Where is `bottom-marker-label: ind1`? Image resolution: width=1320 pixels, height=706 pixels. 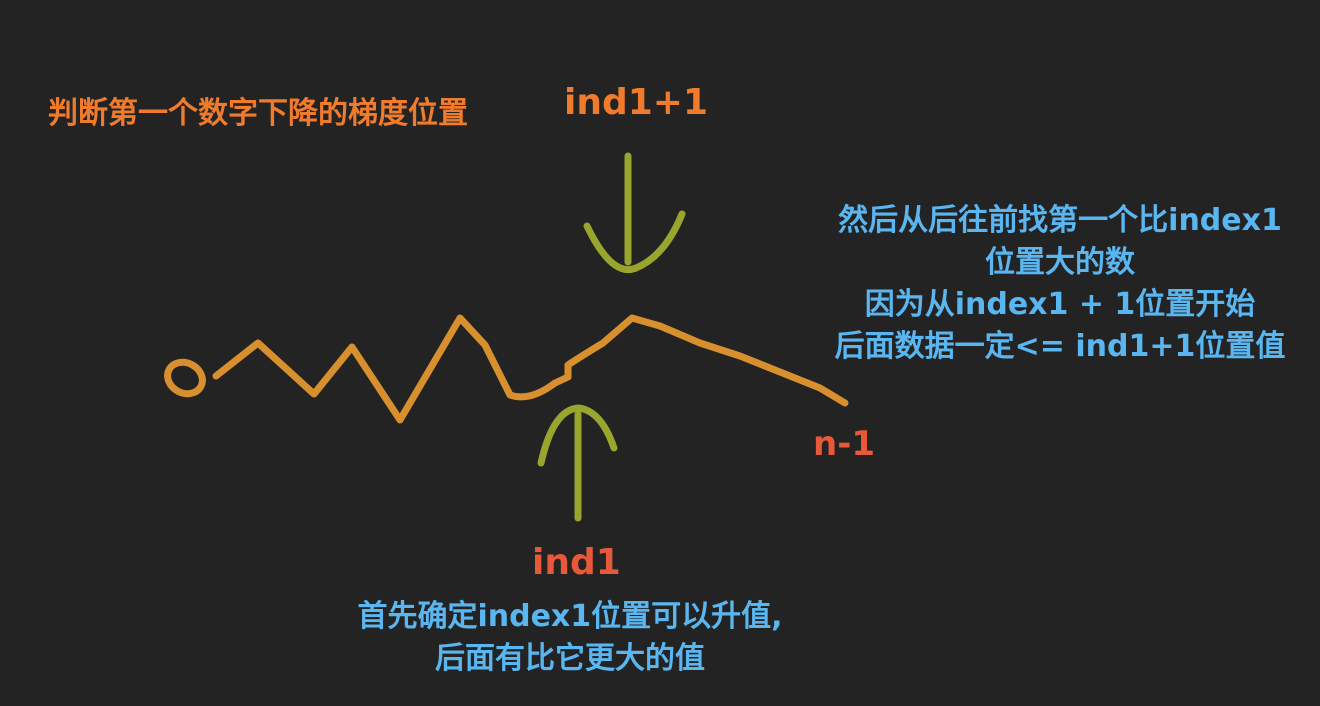
bottom-marker-label: ind1 is located at coordinates (576, 562).